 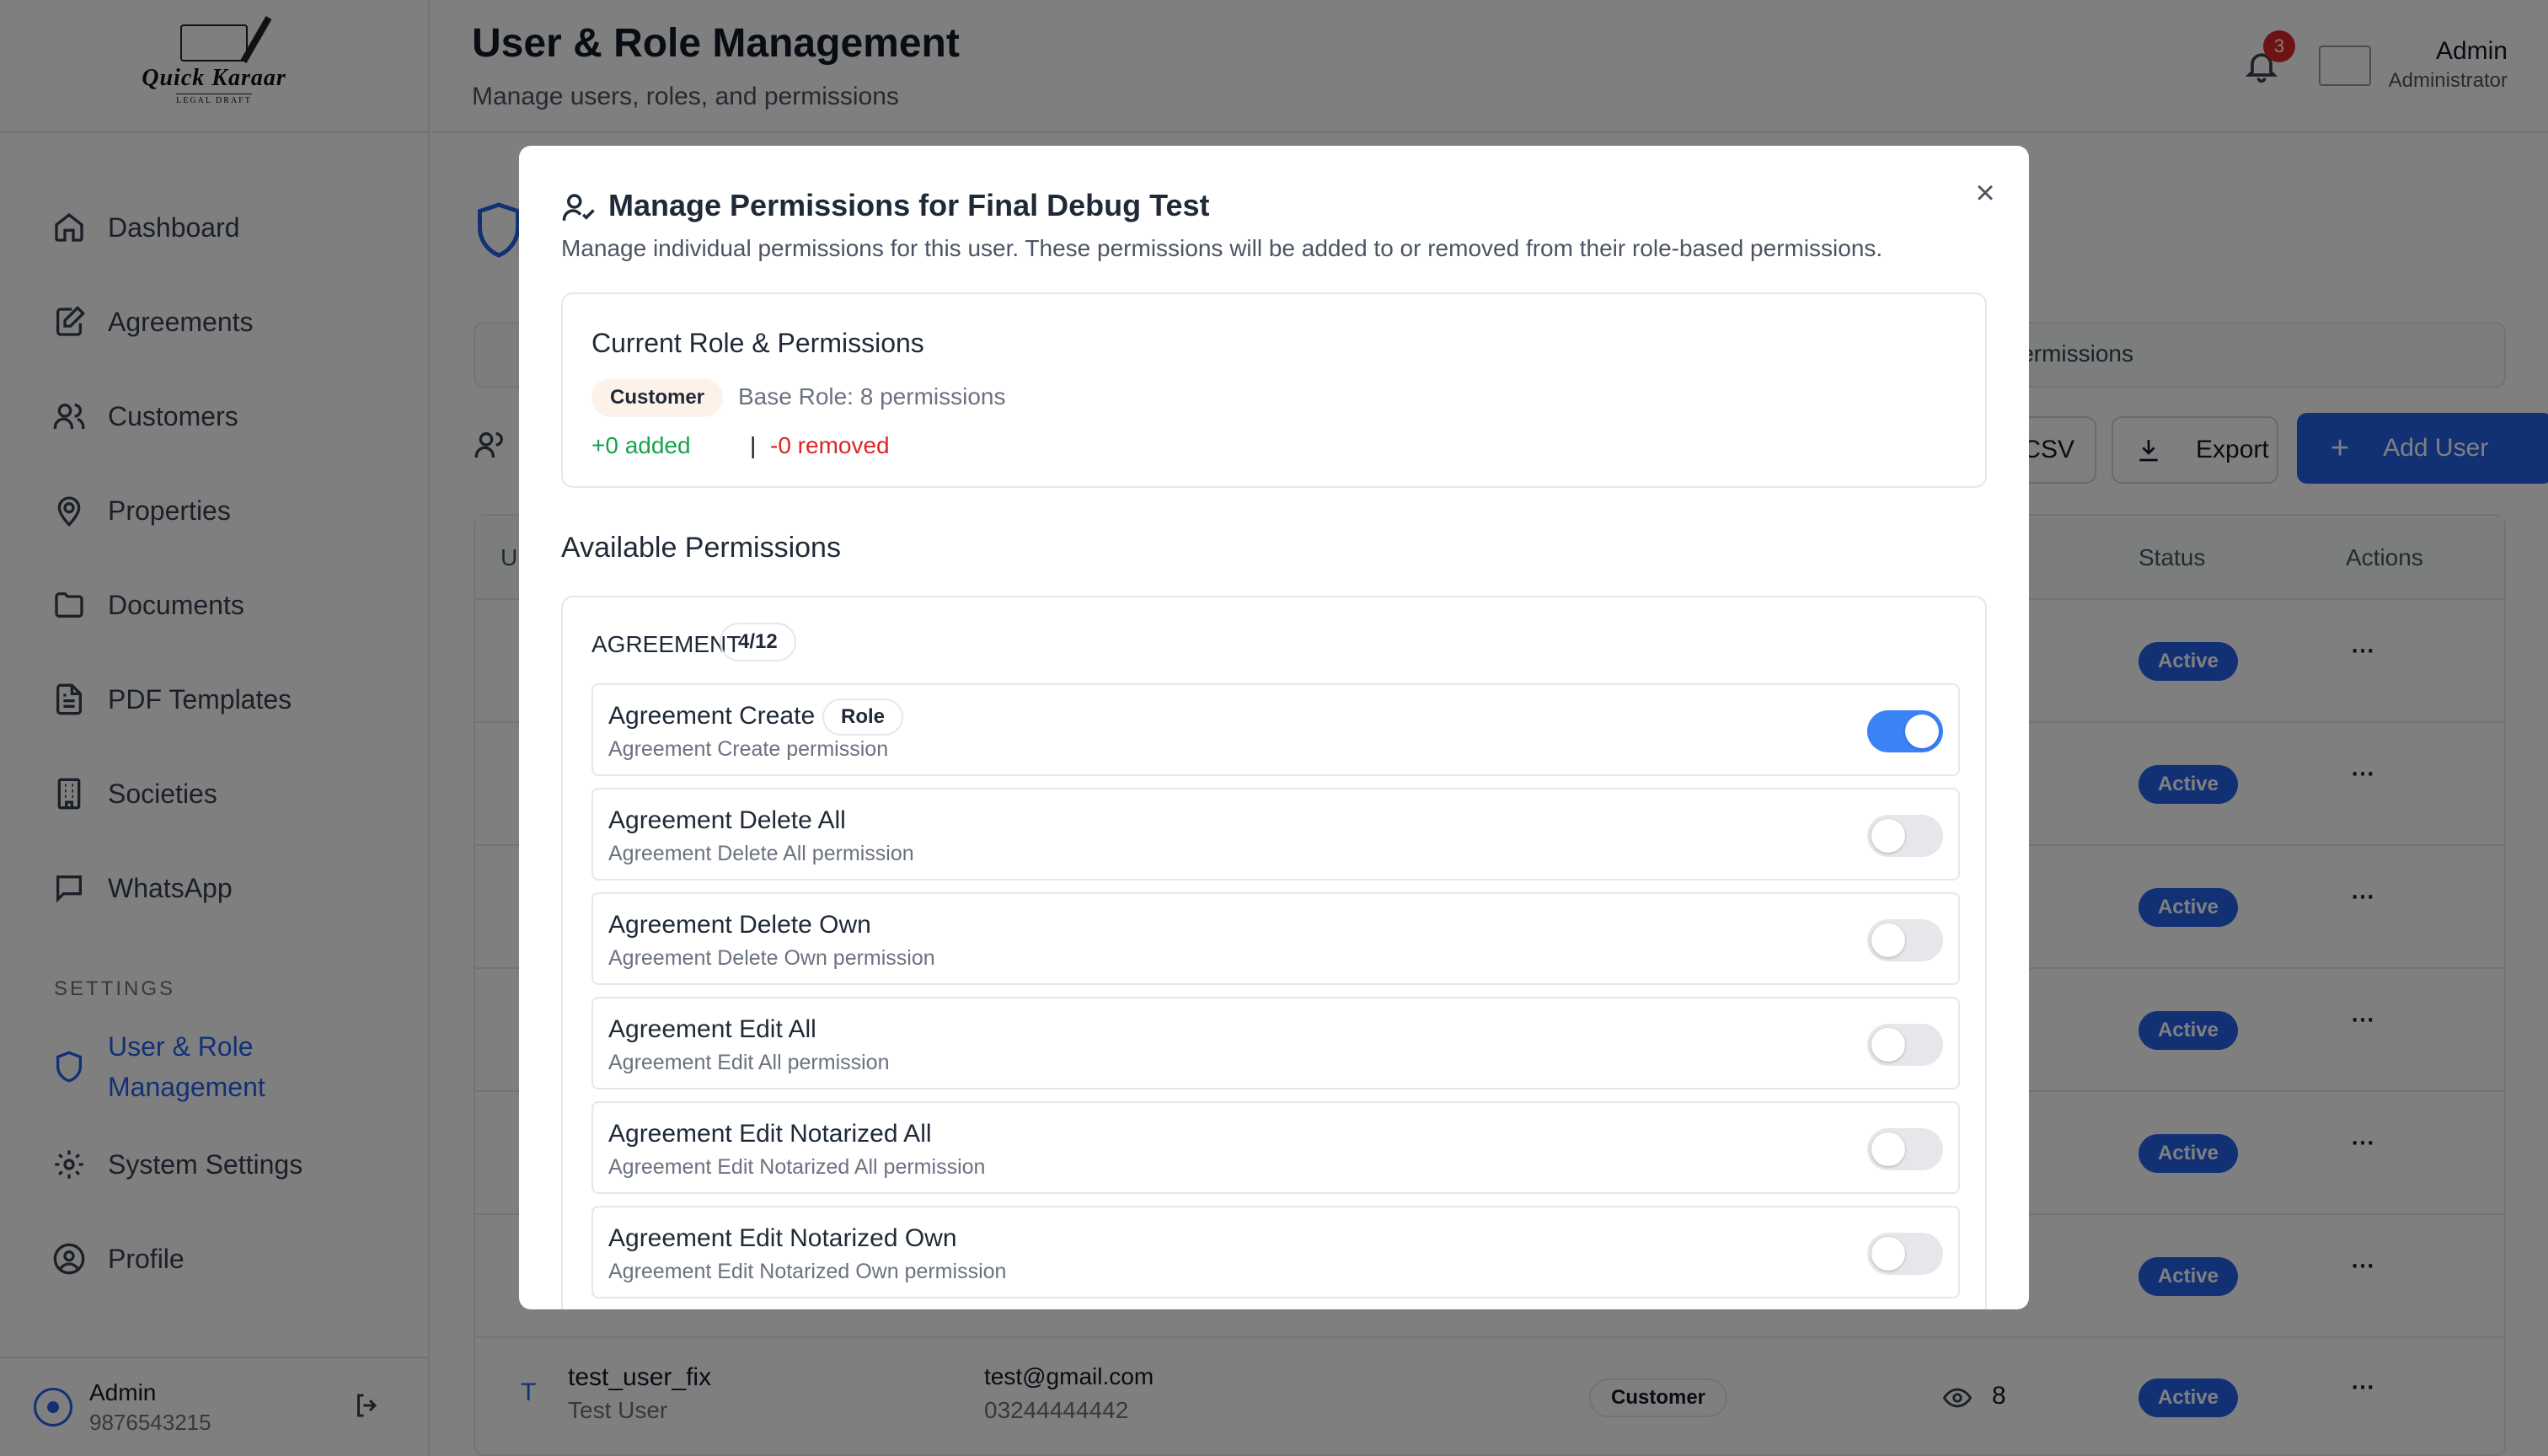 I want to click on removed-count: -0 removed, so click(x=830, y=445).